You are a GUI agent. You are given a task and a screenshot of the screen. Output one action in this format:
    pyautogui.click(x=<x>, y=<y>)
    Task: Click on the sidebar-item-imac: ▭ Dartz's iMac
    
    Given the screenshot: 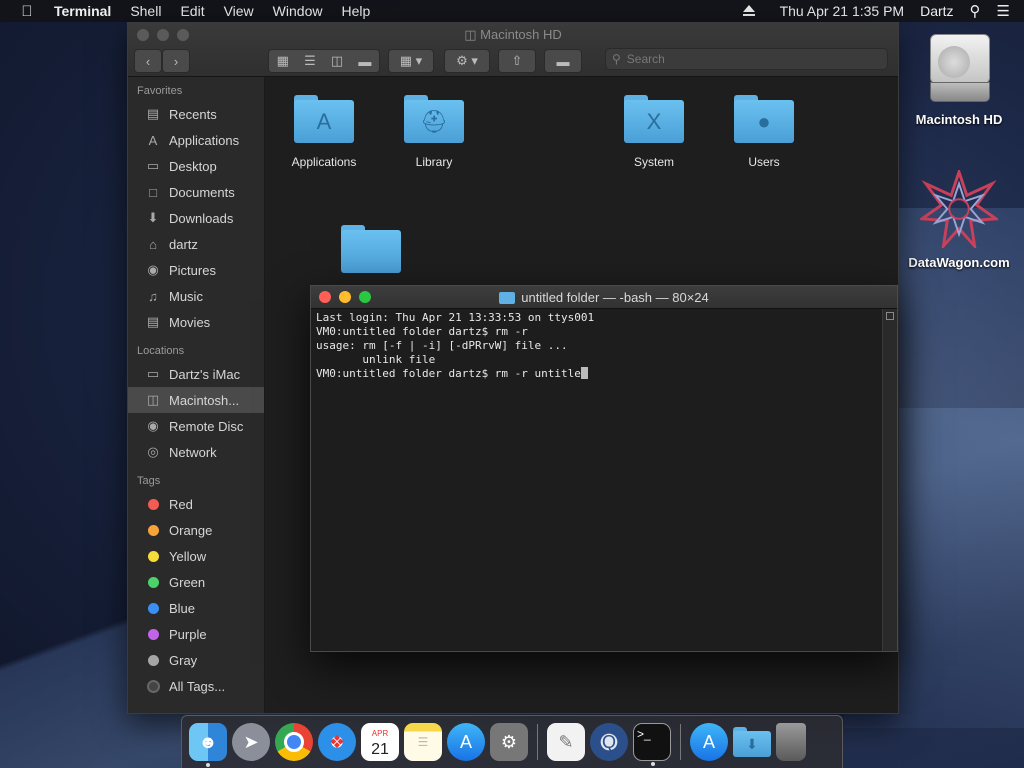 What is the action you would take?
    pyautogui.click(x=196, y=374)
    